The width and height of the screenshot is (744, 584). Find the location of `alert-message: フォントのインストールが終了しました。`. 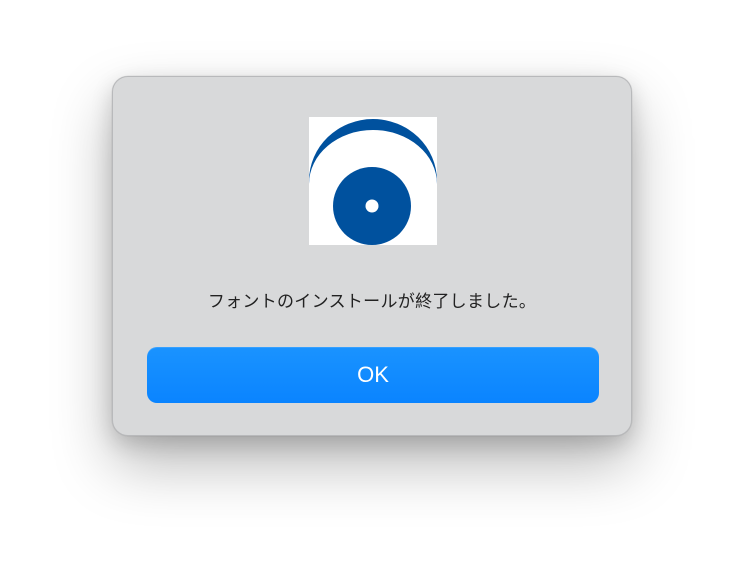

alert-message: フォントのインストールが終了しました。 is located at coordinates (372, 301).